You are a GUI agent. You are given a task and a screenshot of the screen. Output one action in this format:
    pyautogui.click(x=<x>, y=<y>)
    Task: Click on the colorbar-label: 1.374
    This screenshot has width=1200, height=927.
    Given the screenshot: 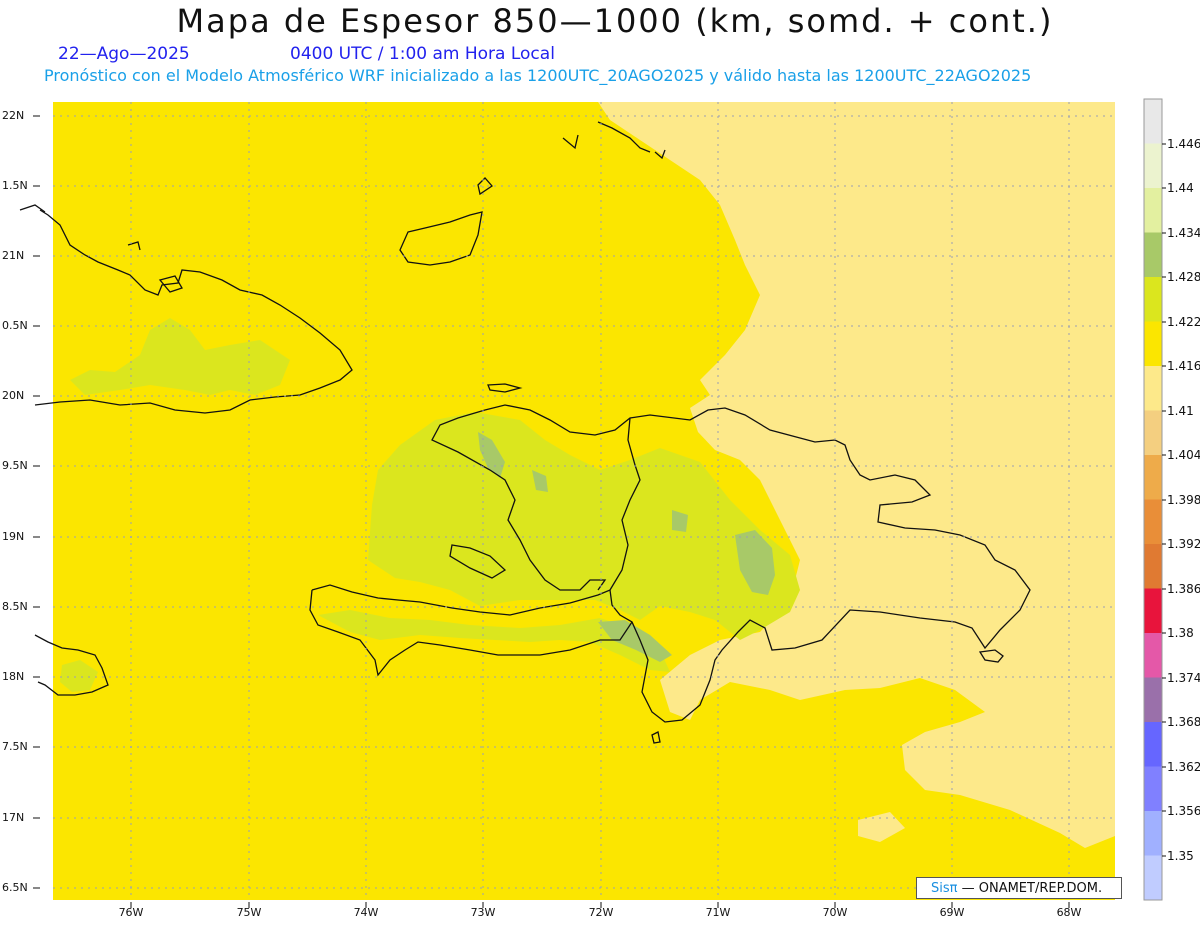 What is the action you would take?
    pyautogui.click(x=1183, y=678)
    